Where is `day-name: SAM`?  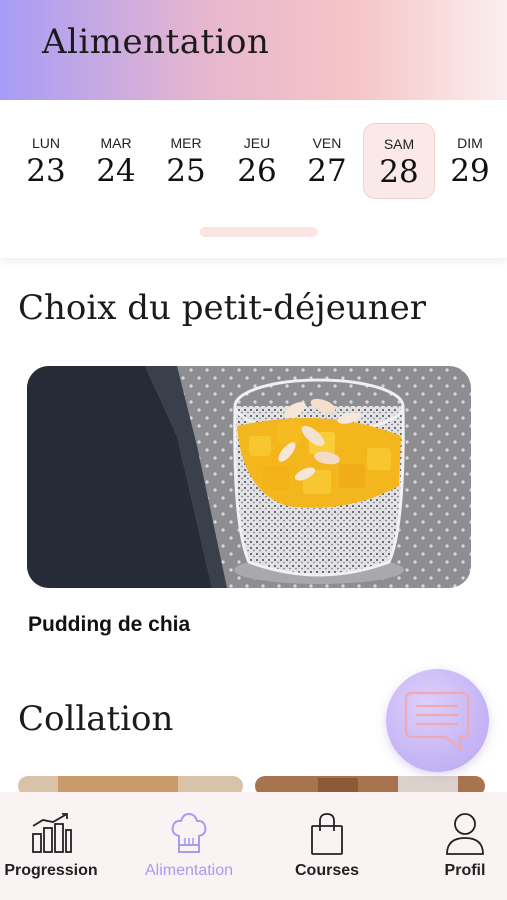
day-name: SAM is located at coordinates (399, 144).